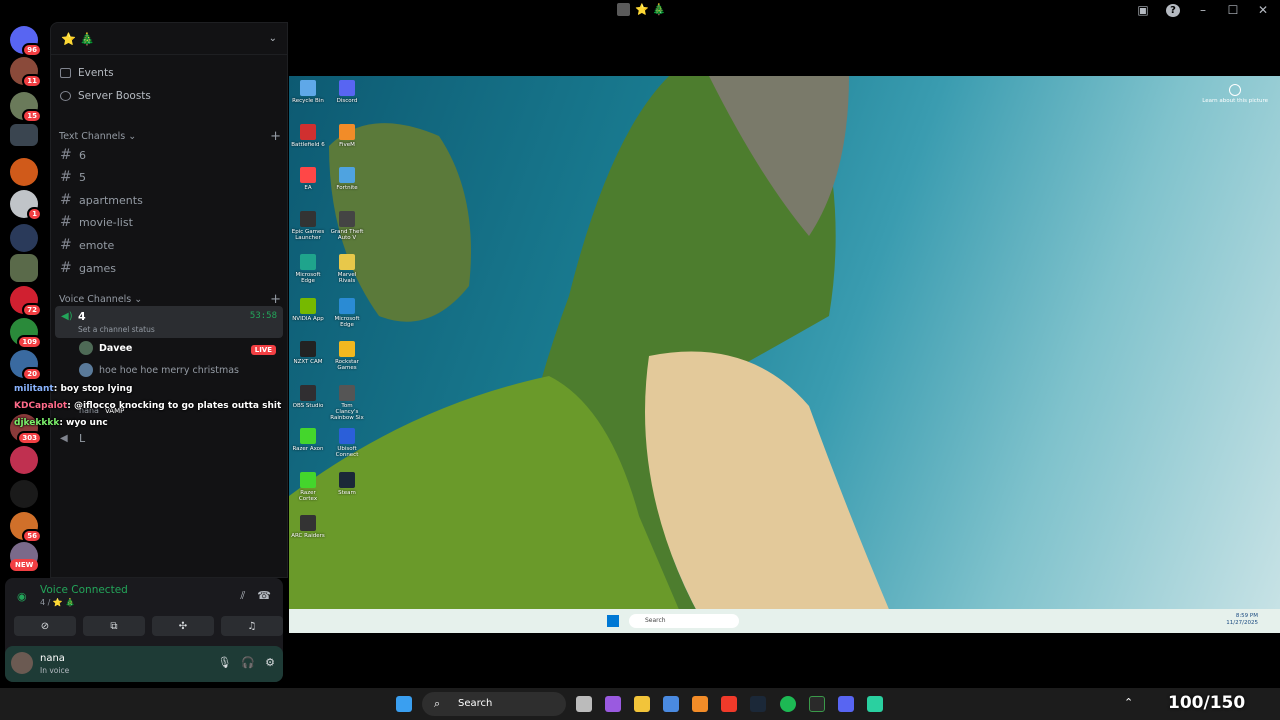  What do you see at coordinates (264, 596) in the screenshot?
I see `disconnect-icon: ☎` at bounding box center [264, 596].